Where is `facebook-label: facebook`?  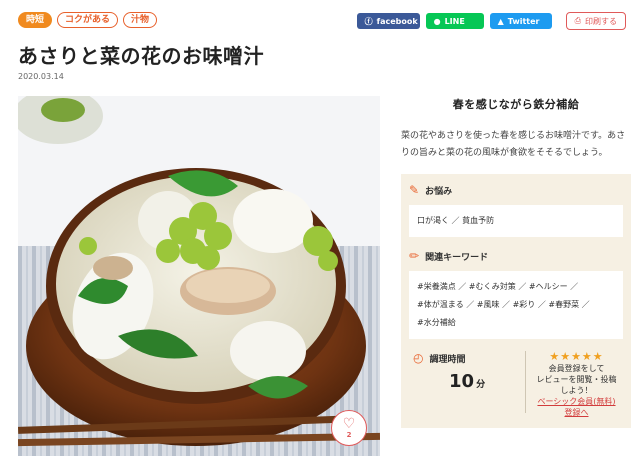
facebook-label: facebook is located at coordinates (397, 21).